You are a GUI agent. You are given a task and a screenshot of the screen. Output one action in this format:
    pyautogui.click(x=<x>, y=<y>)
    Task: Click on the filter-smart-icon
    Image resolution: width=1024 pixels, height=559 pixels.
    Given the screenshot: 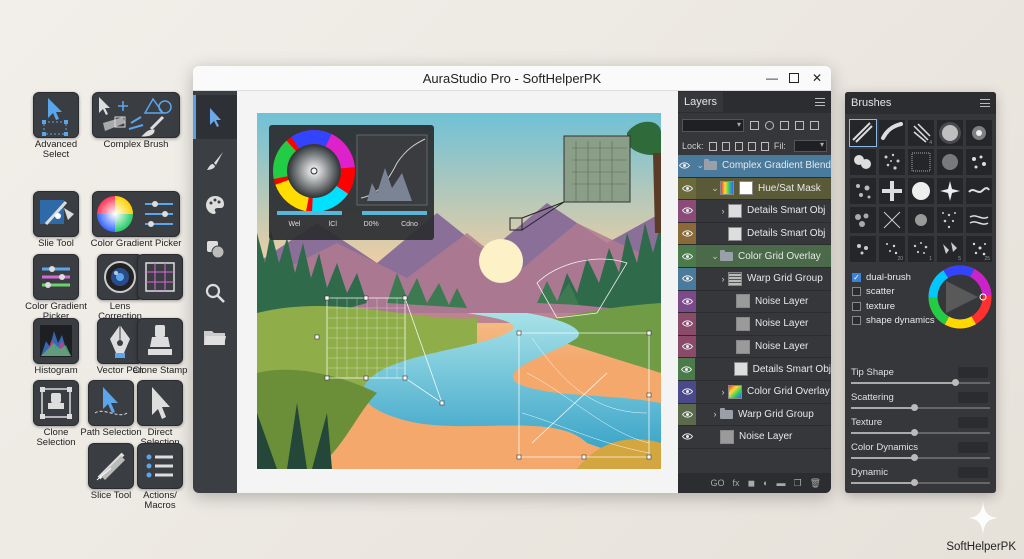 What is the action you would take?
    pyautogui.click(x=814, y=125)
    